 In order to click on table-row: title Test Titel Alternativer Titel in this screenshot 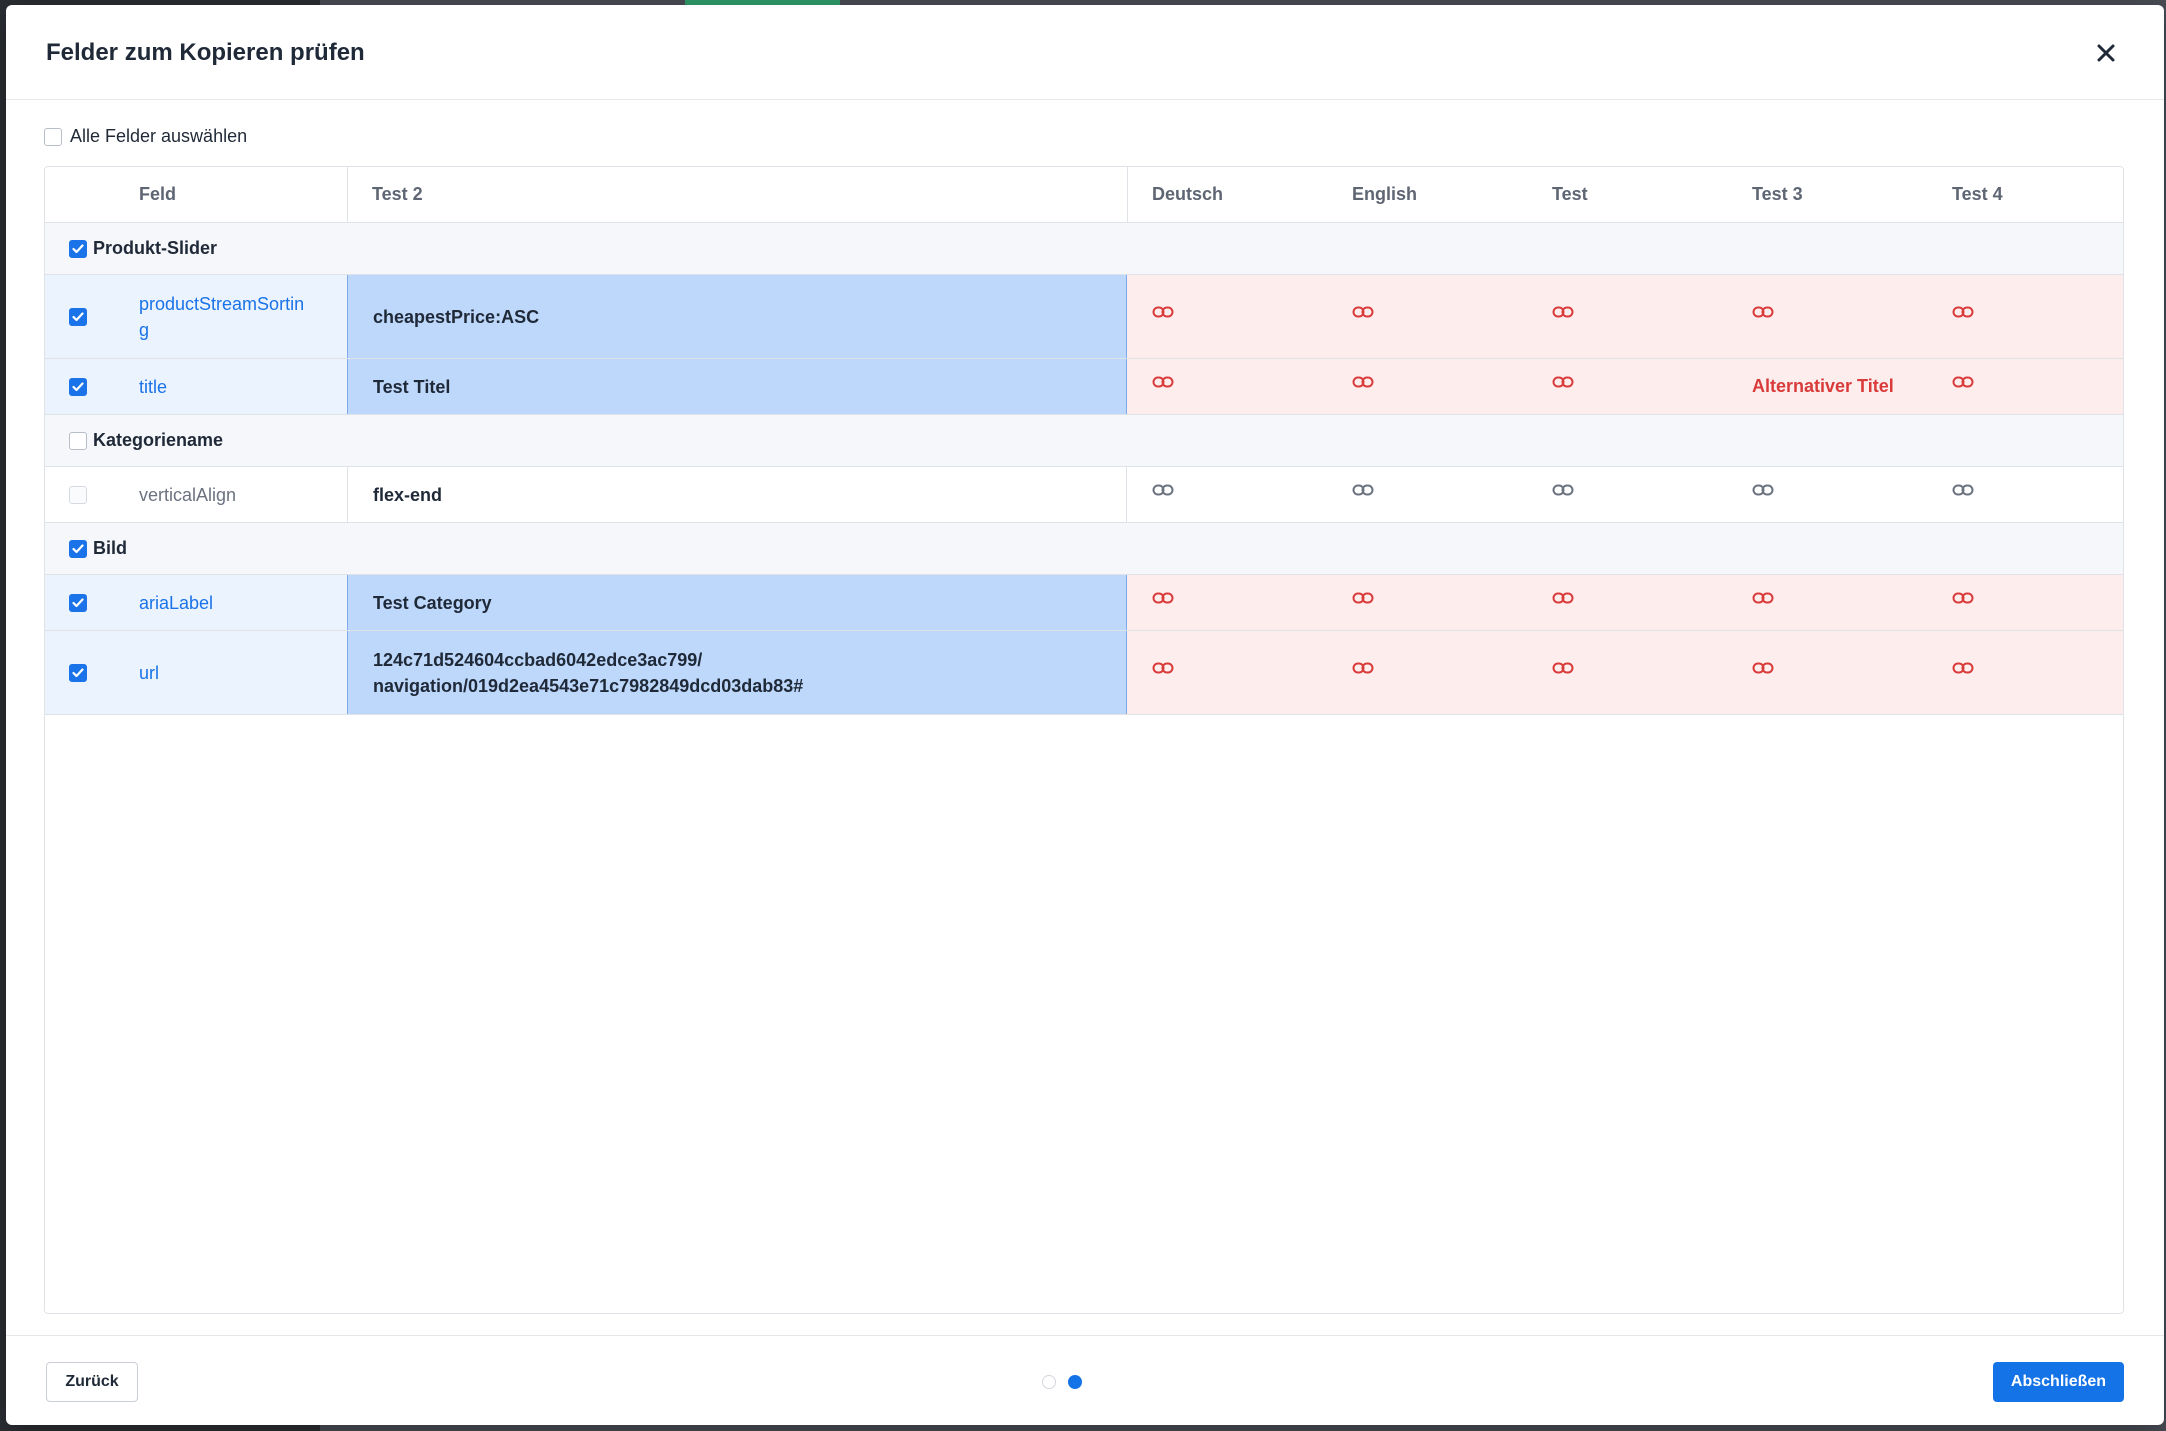, I will do `click(1084, 387)`.